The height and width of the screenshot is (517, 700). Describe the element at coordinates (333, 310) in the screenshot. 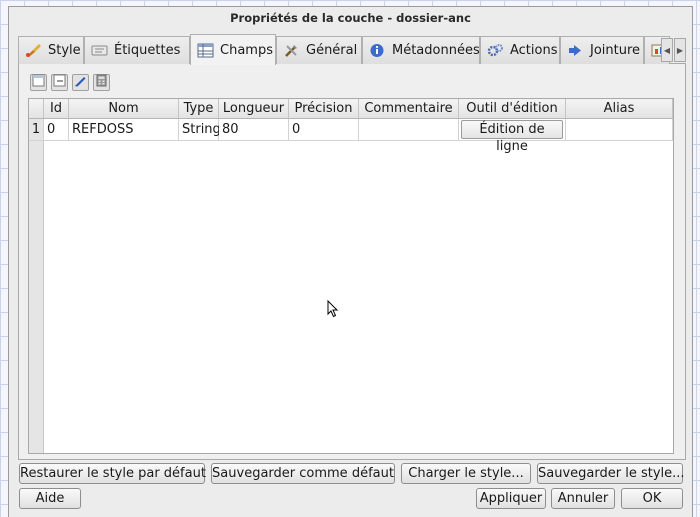

I see `mouse-pointer-icon` at that location.